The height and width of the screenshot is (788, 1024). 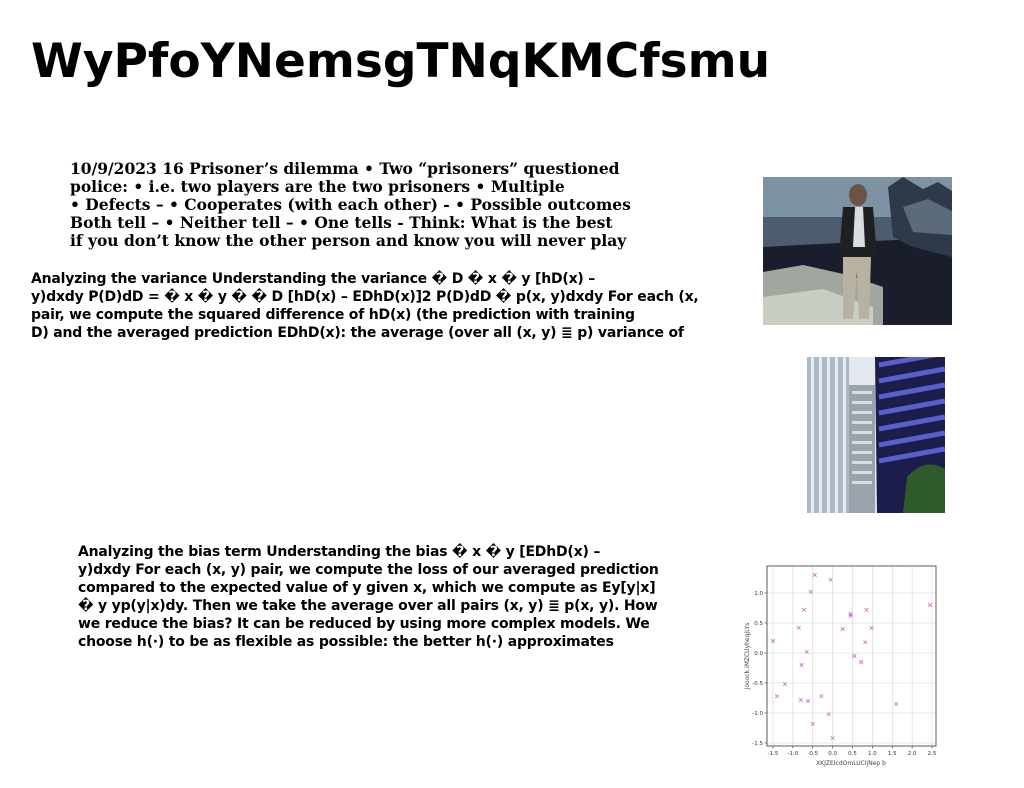 What do you see at coordinates (758, 624) in the screenshot?
I see `y-tick-label: 0.5` at bounding box center [758, 624].